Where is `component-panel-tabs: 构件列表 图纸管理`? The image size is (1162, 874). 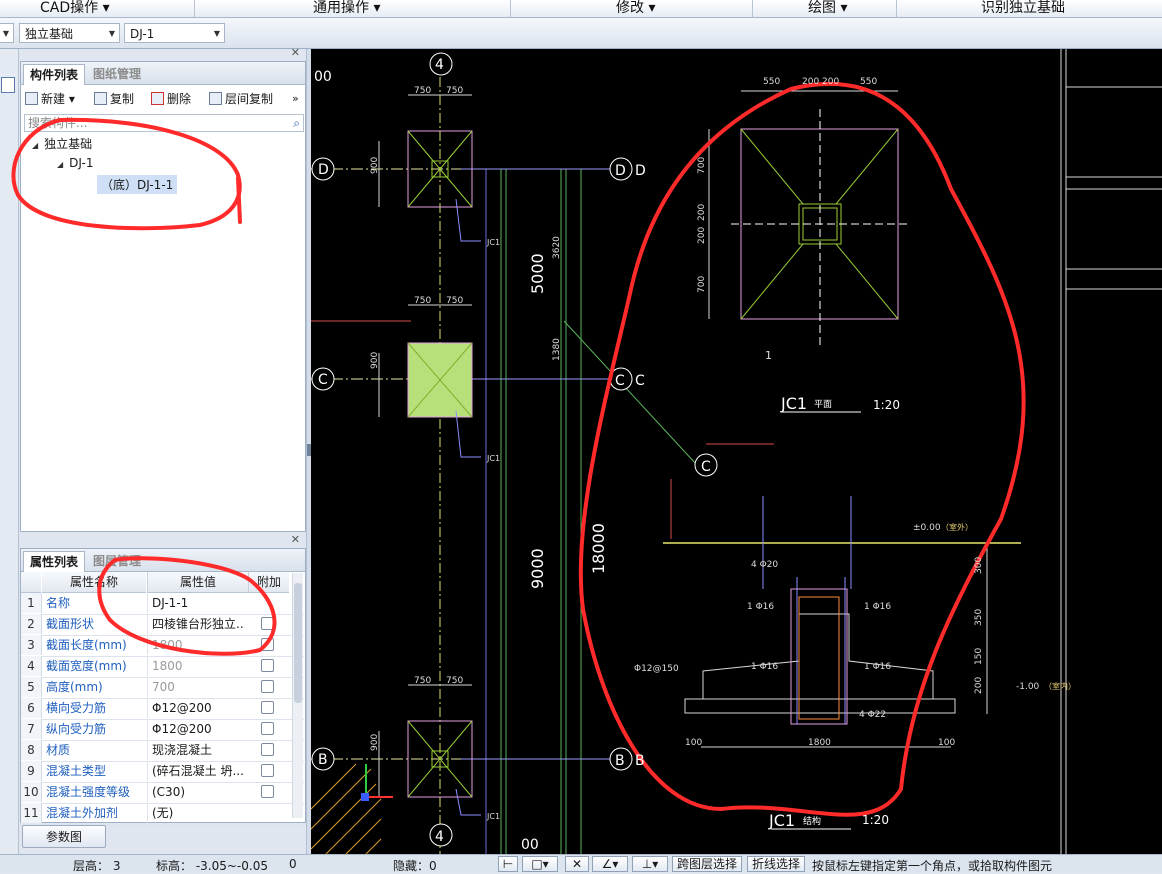
component-panel-tabs: 构件列表 图纸管理 is located at coordinates (163, 73).